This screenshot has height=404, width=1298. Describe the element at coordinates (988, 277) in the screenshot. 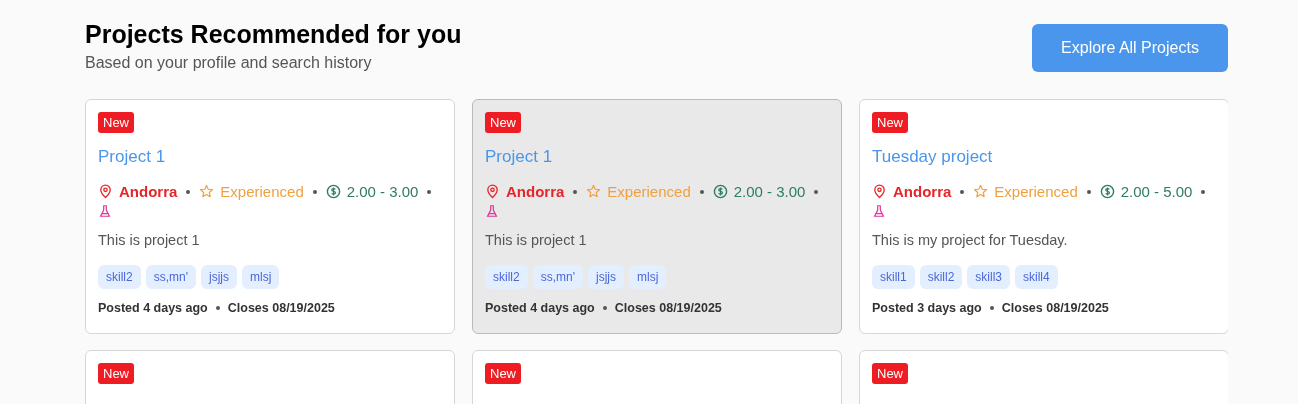

I see `skill-tag: skill3` at that location.